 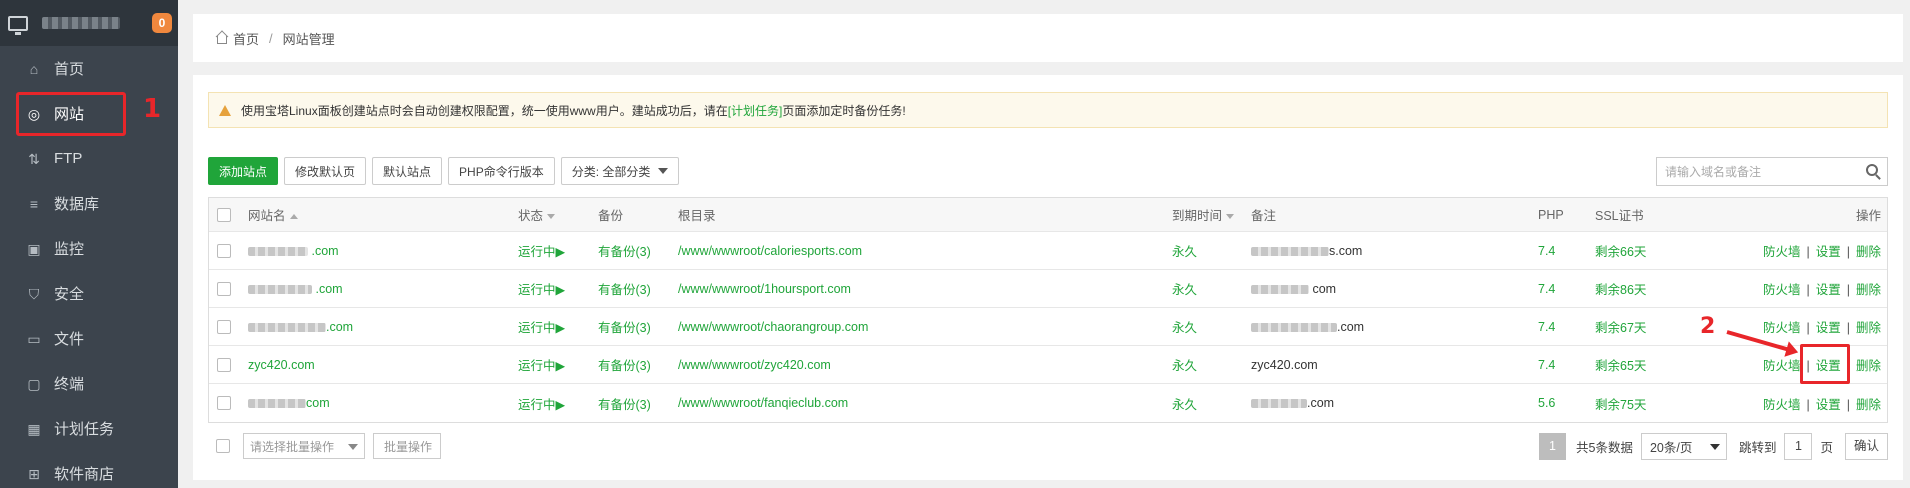 What do you see at coordinates (764, 289) in the screenshot?
I see `root-path-link: /www/wwwroot/1hoursport.com` at bounding box center [764, 289].